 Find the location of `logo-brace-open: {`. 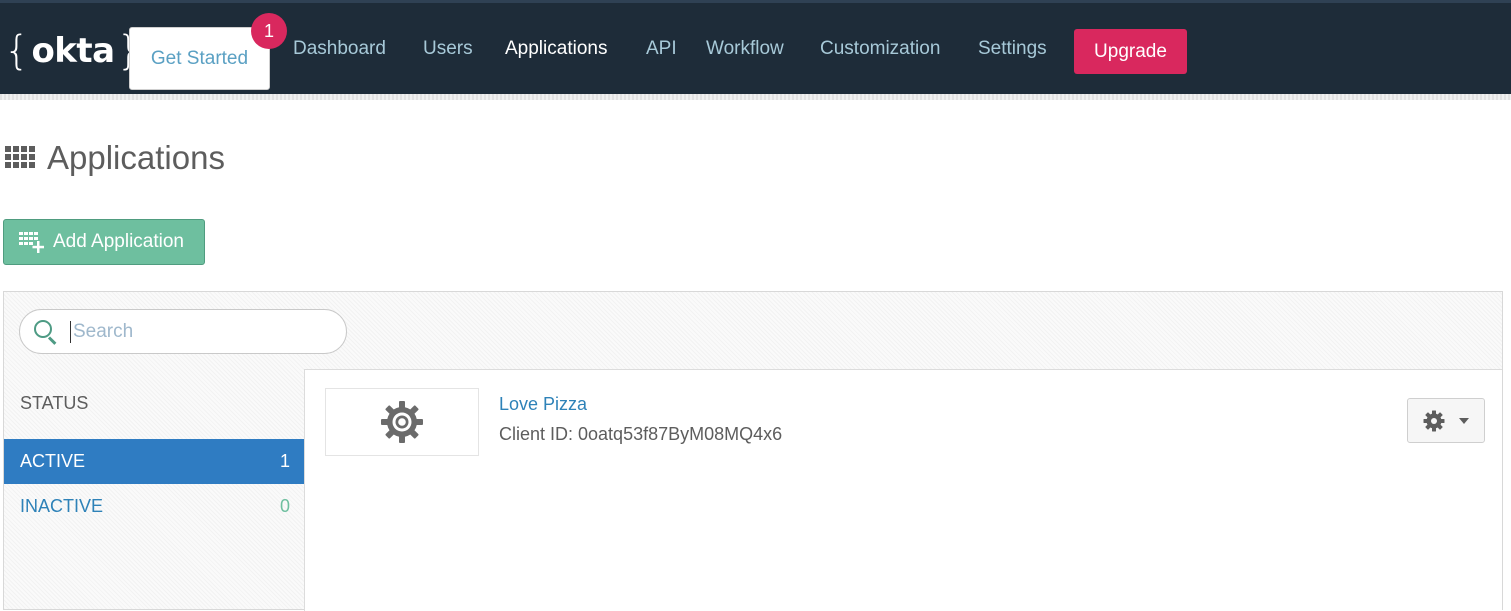

logo-brace-open: { is located at coordinates (17, 51).